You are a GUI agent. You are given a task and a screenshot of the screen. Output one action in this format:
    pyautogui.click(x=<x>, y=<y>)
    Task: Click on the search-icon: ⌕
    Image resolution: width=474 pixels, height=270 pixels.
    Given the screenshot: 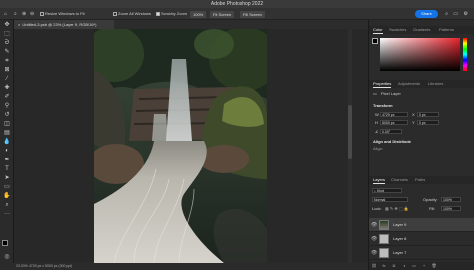 What is the action you would take?
    pyautogui.click(x=446, y=14)
    